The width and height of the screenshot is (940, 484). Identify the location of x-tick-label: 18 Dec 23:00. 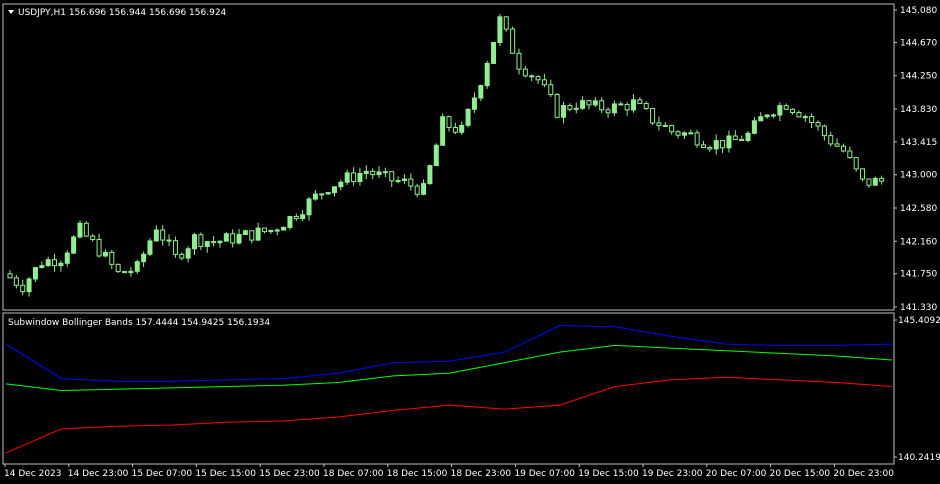
(481, 474).